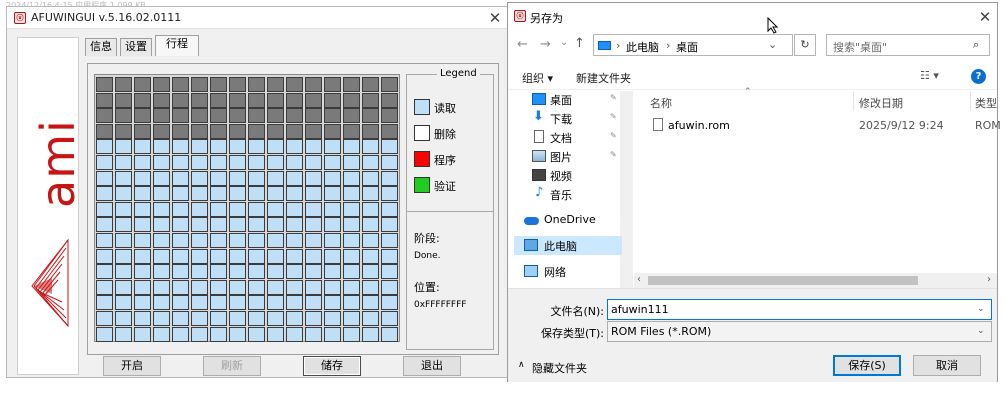  Describe the element at coordinates (661, 103) in the screenshot. I see `column-header-name: 名称` at that location.